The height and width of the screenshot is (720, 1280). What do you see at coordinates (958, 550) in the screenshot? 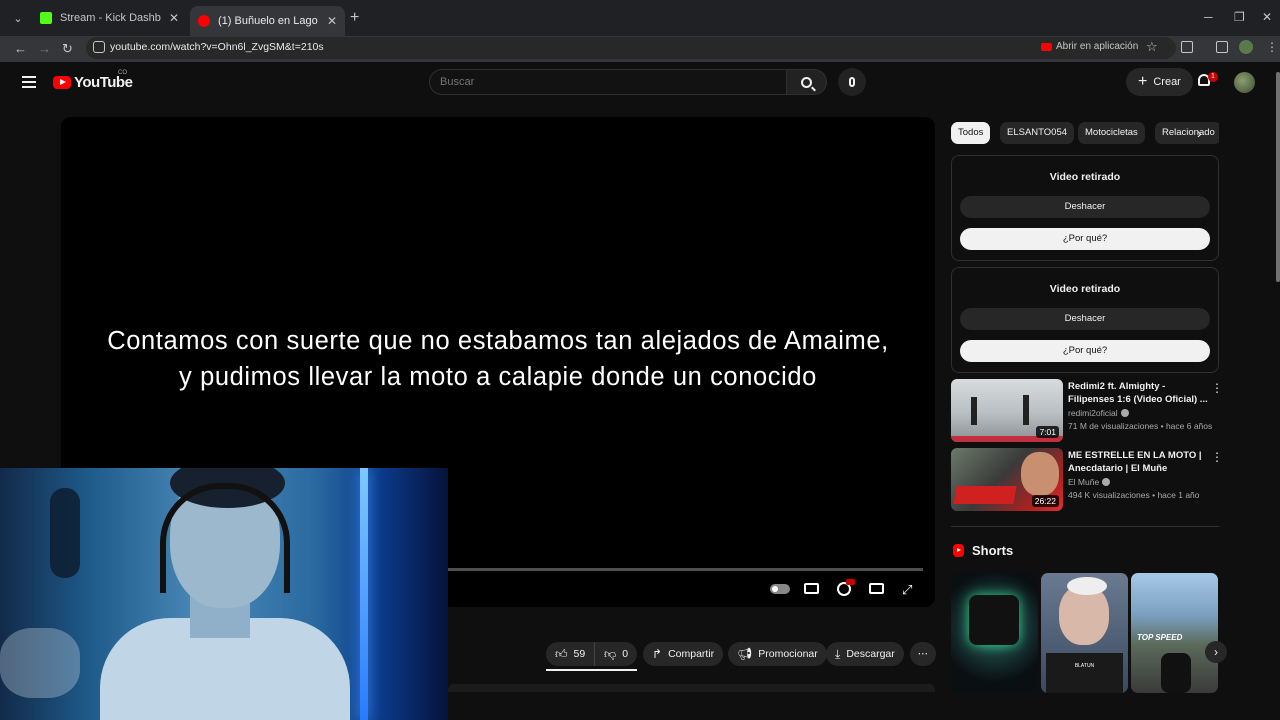
I see `shorts-icon` at bounding box center [958, 550].